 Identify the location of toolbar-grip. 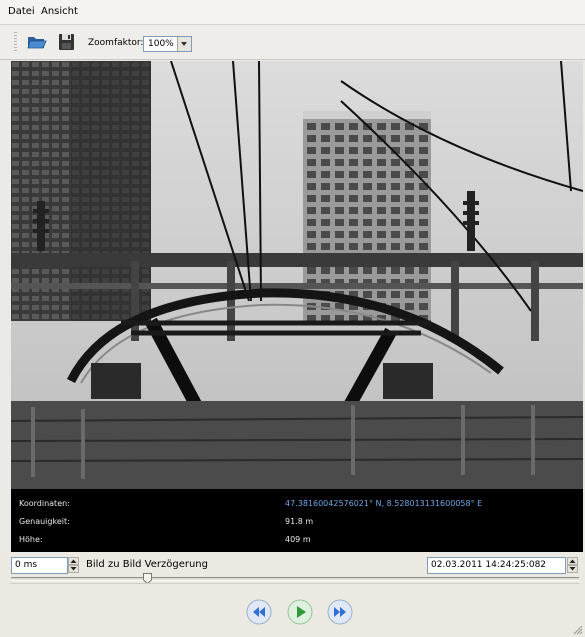
(15, 42).